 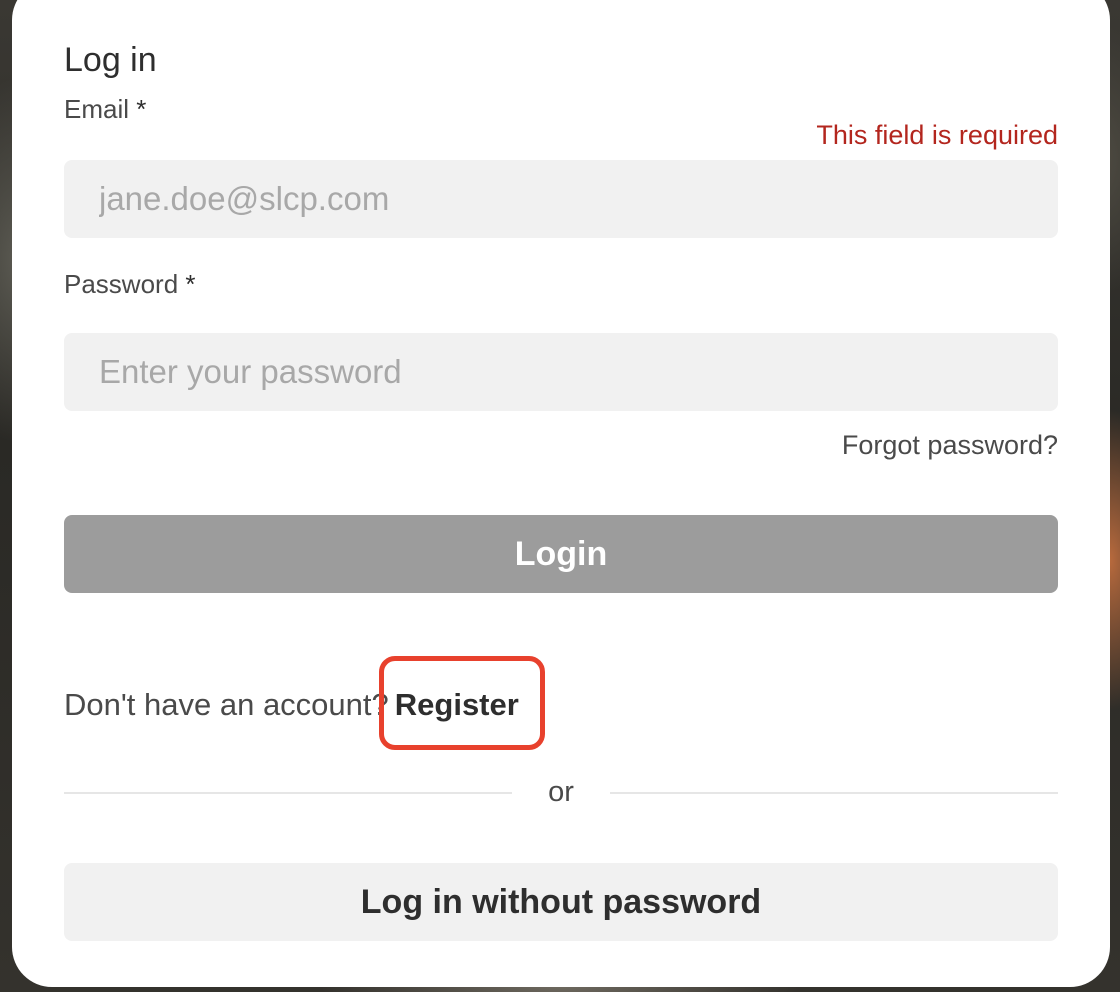 I want to click on forgot-password-link: Forgot password?, so click(x=950, y=445).